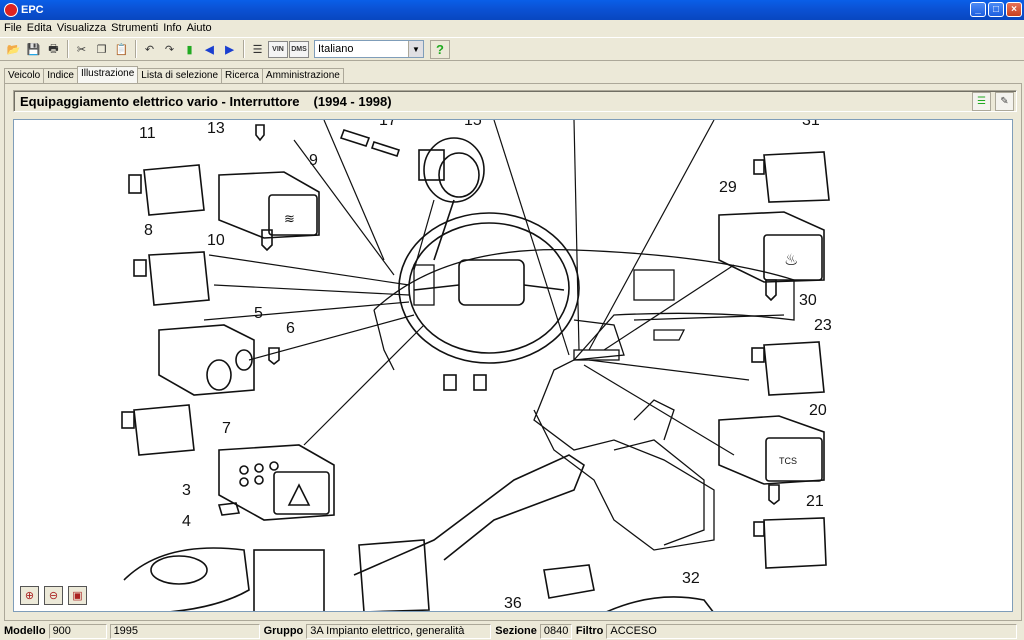 The image size is (1024, 640). What do you see at coordinates (11, 10) in the screenshot?
I see `app-icon` at bounding box center [11, 10].